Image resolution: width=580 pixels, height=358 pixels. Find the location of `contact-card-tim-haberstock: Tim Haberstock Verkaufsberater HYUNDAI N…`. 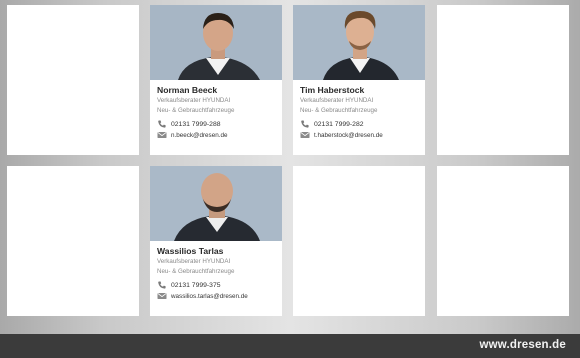

contact-card-tim-haberstock: Tim Haberstock Verkaufsberater HYUNDAI N… is located at coordinates (359, 80).